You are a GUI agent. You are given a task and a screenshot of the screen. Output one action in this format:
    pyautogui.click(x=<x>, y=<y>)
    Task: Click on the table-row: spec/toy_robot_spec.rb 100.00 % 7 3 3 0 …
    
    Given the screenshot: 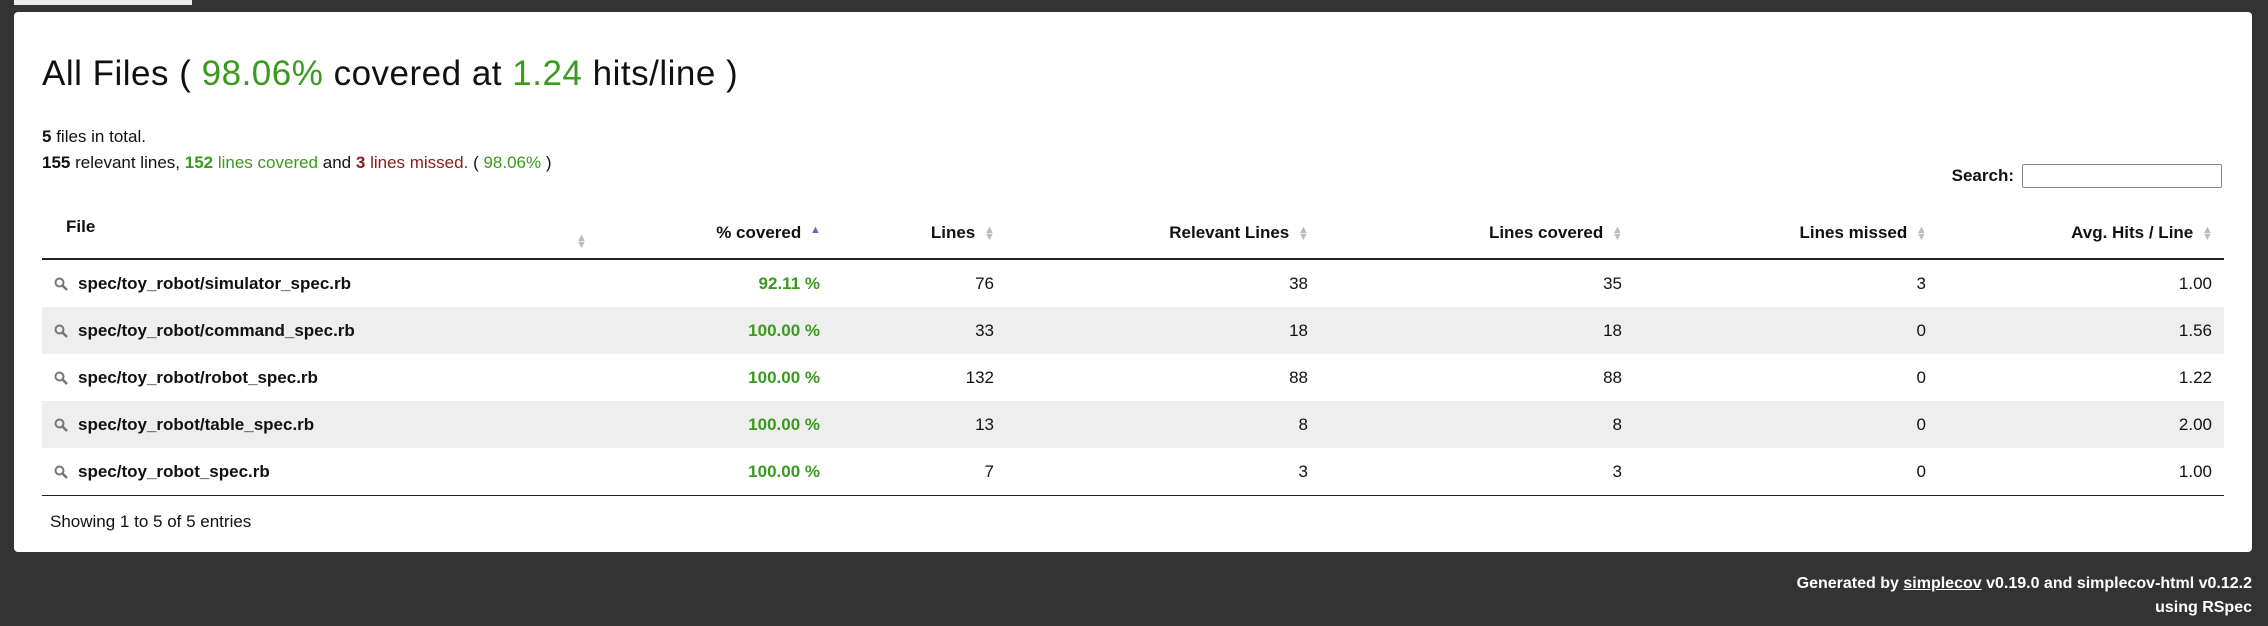 What is the action you would take?
    pyautogui.click(x=1133, y=472)
    